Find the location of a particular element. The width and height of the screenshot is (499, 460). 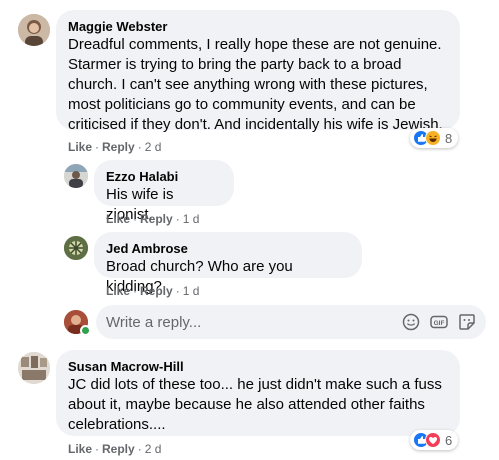

reply-composer: GIF is located at coordinates (291, 322).